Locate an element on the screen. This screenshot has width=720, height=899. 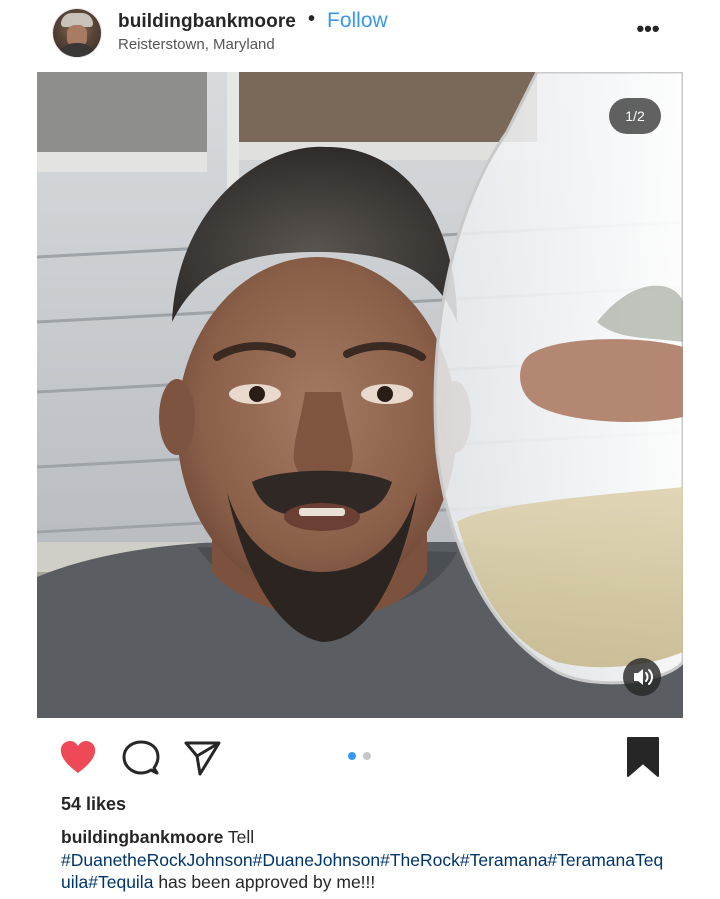
like-button is located at coordinates (78, 758).